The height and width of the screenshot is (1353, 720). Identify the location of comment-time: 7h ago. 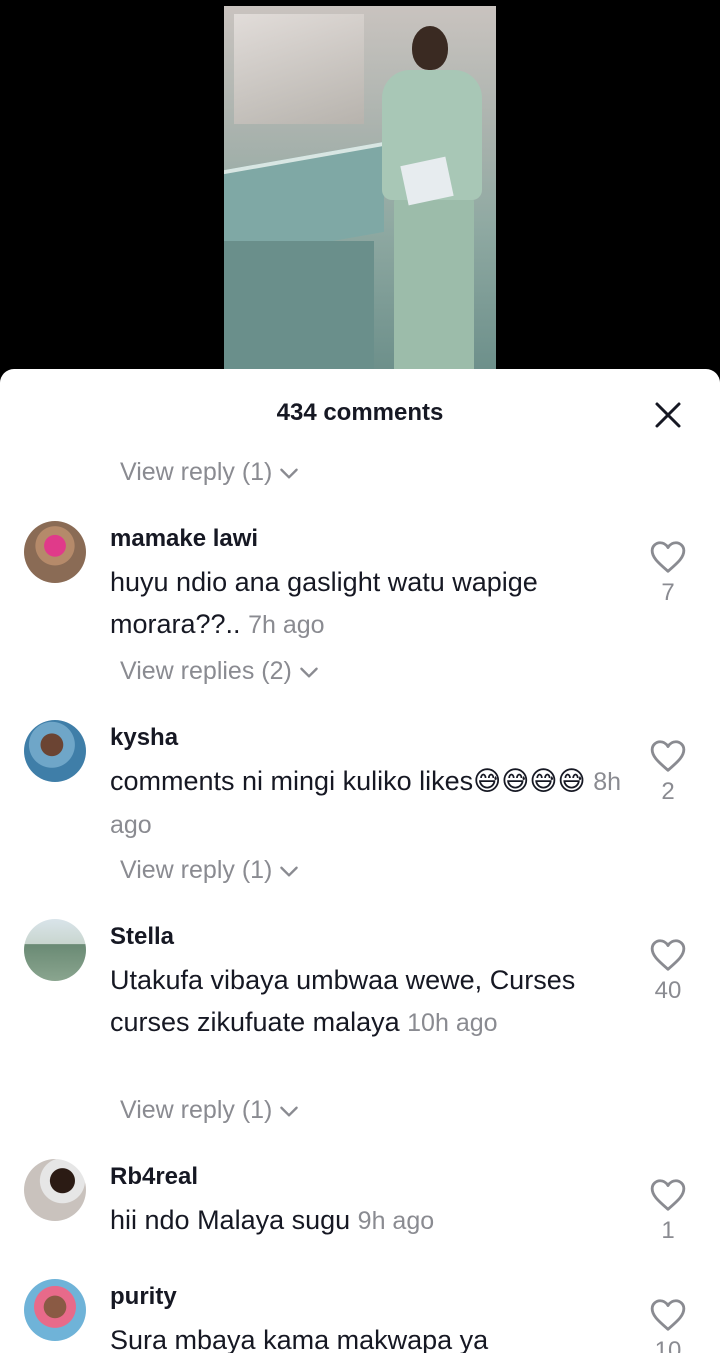
(286, 625).